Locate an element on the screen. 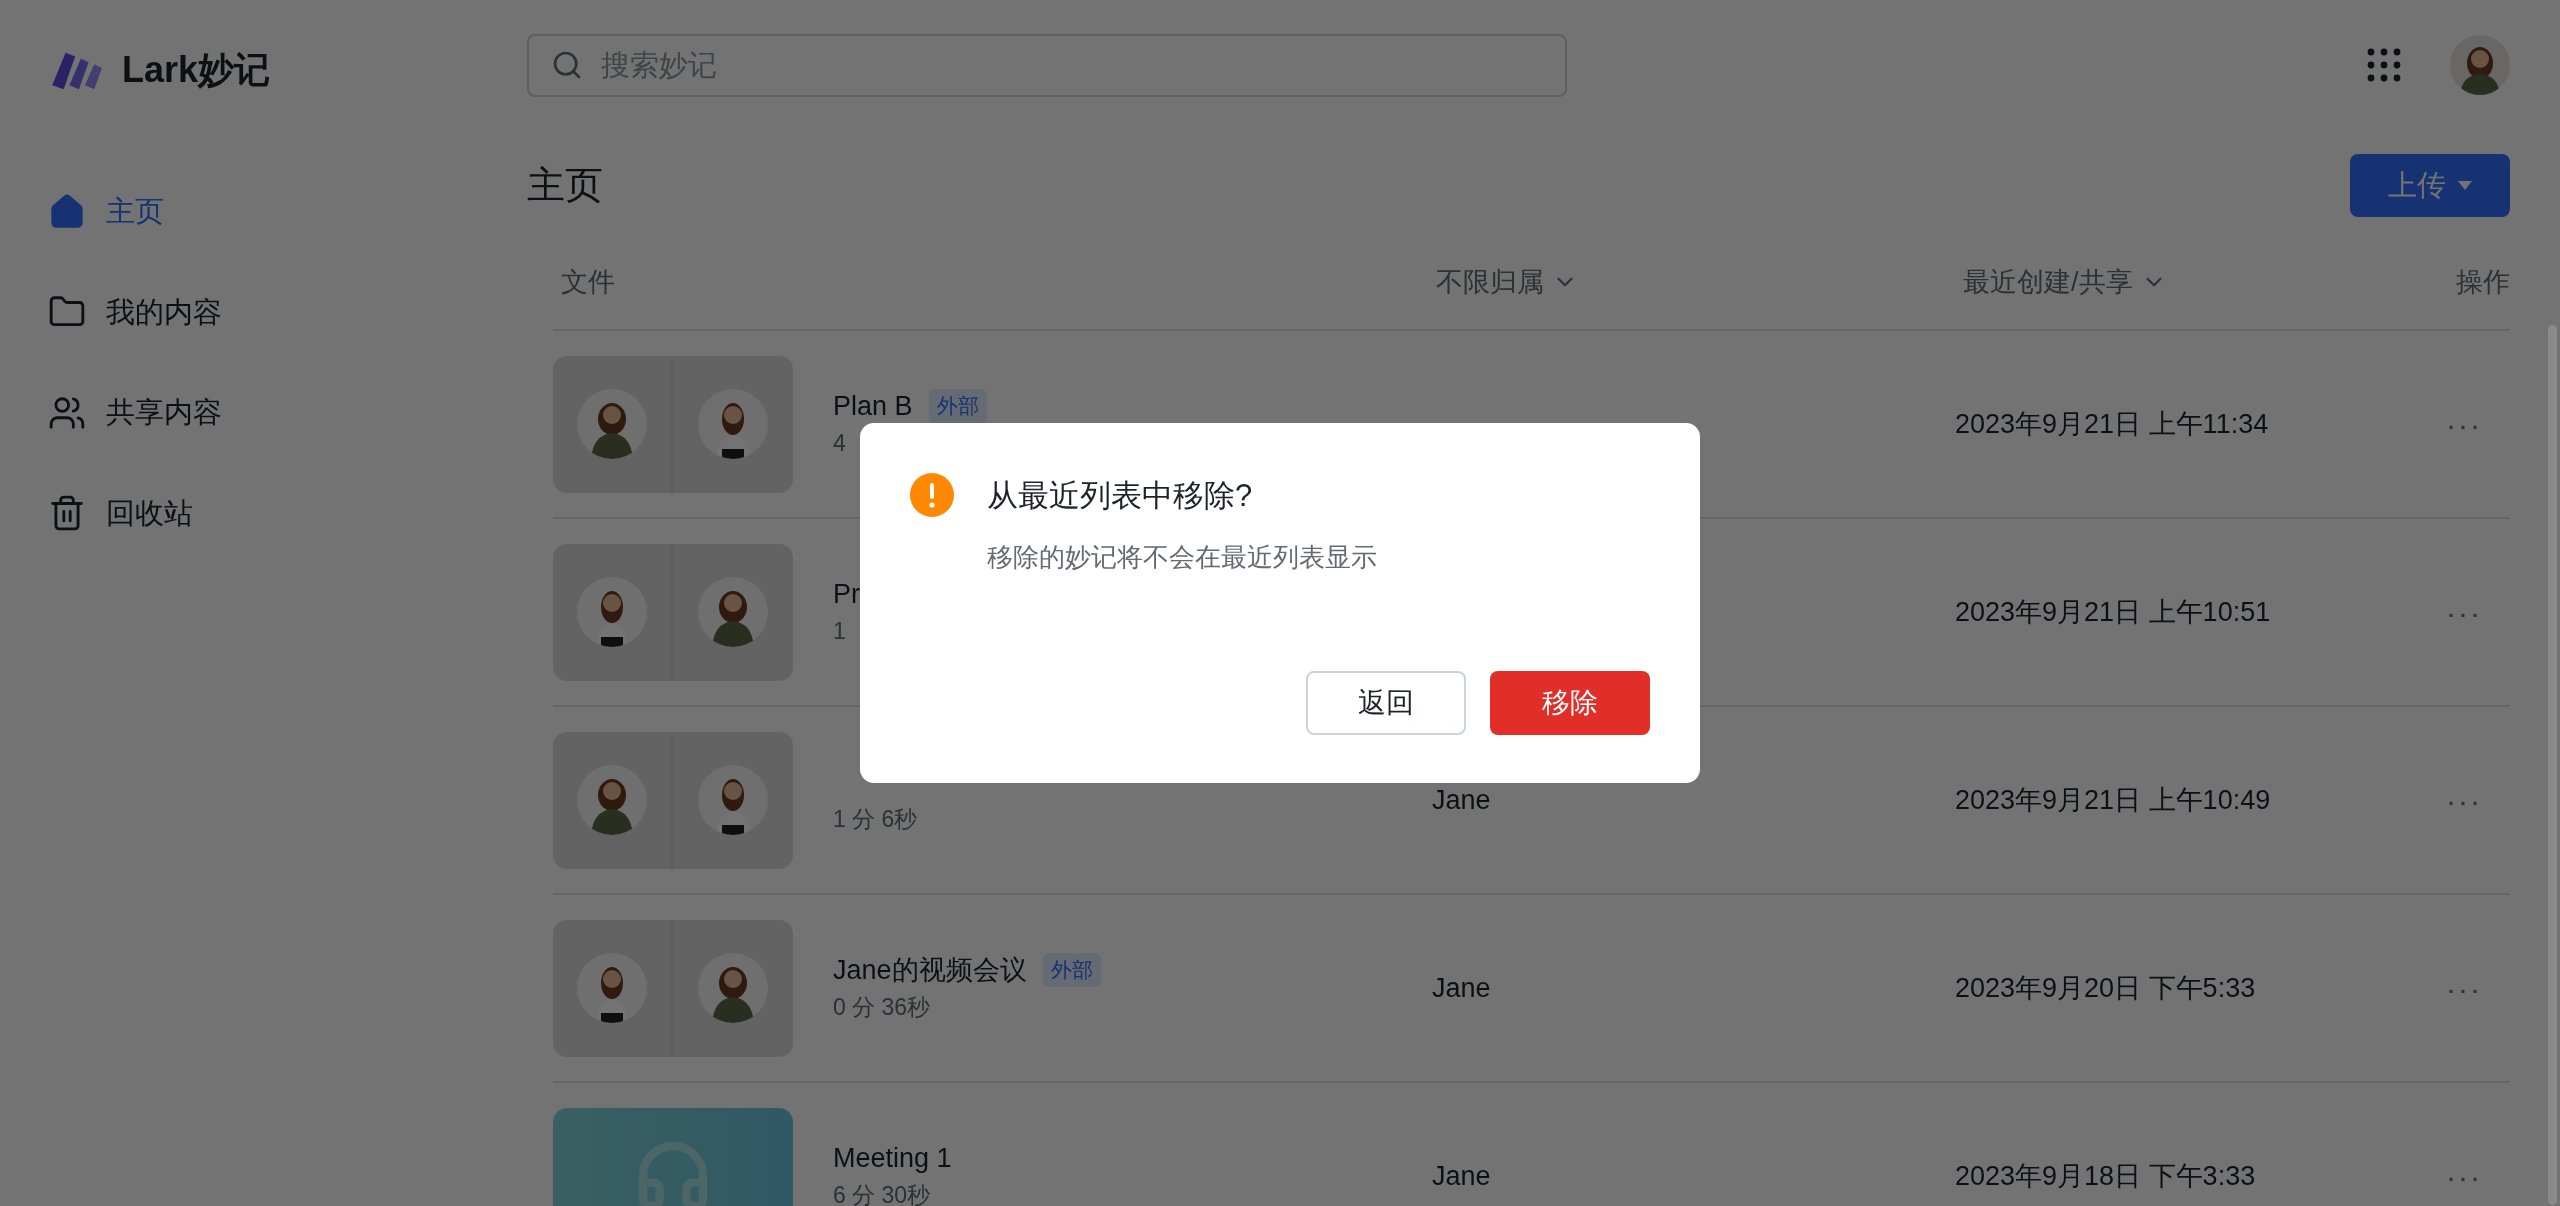 Image resolution: width=2560 pixels, height=1206 pixels. upload-button: 上传 is located at coordinates (2430, 185).